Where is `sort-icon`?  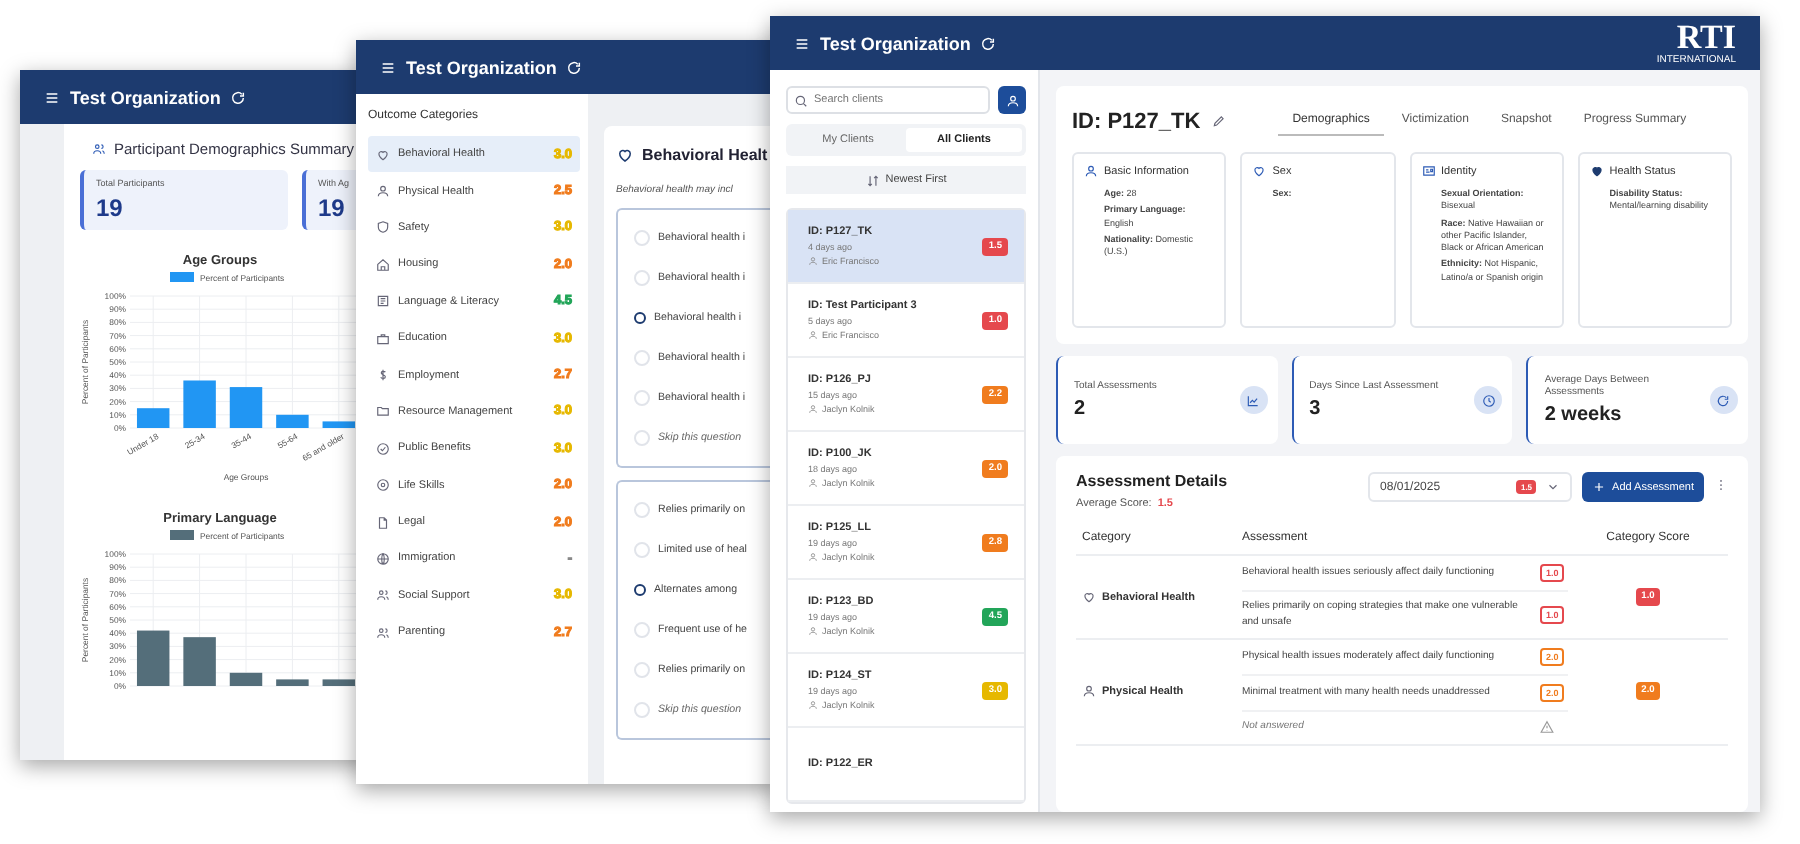 sort-icon is located at coordinates (872, 180).